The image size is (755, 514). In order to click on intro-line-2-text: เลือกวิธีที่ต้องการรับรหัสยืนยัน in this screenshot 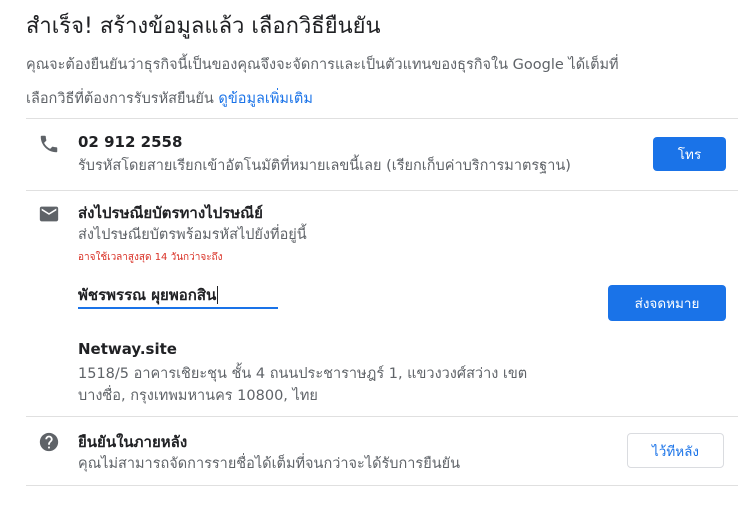, I will do `click(120, 99)`.